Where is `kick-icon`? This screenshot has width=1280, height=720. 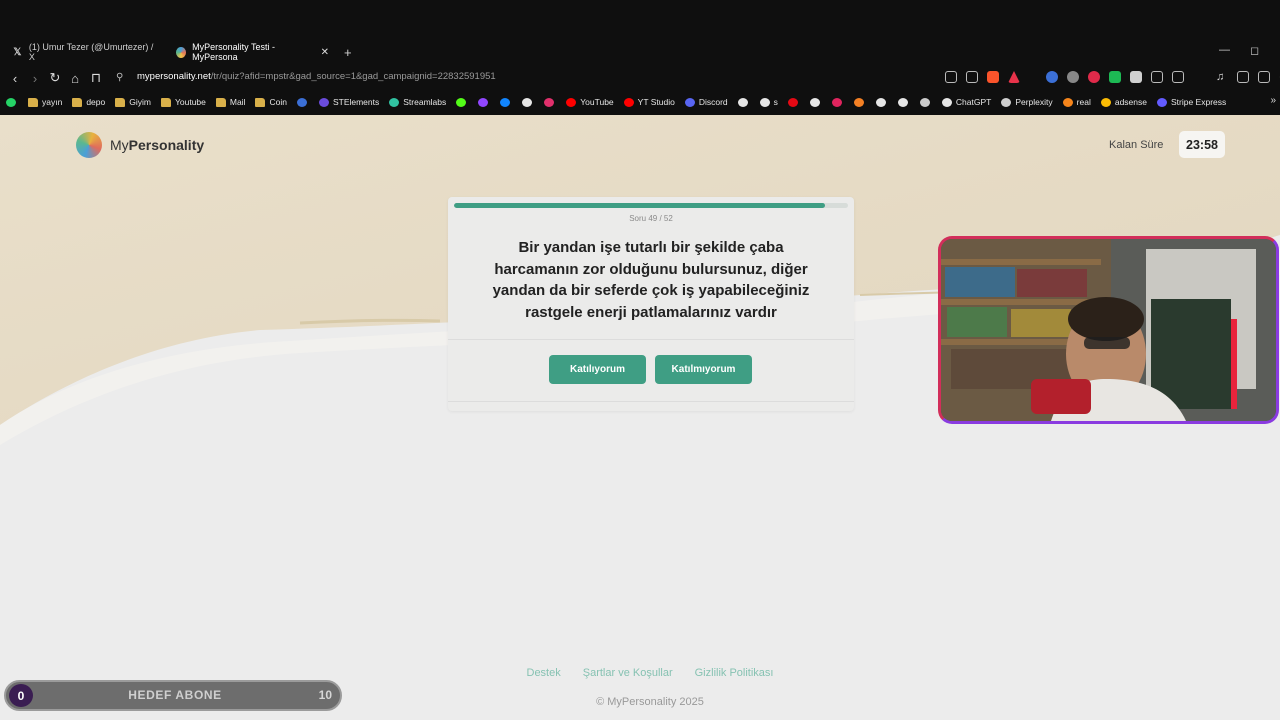
kick-icon is located at coordinates (461, 102).